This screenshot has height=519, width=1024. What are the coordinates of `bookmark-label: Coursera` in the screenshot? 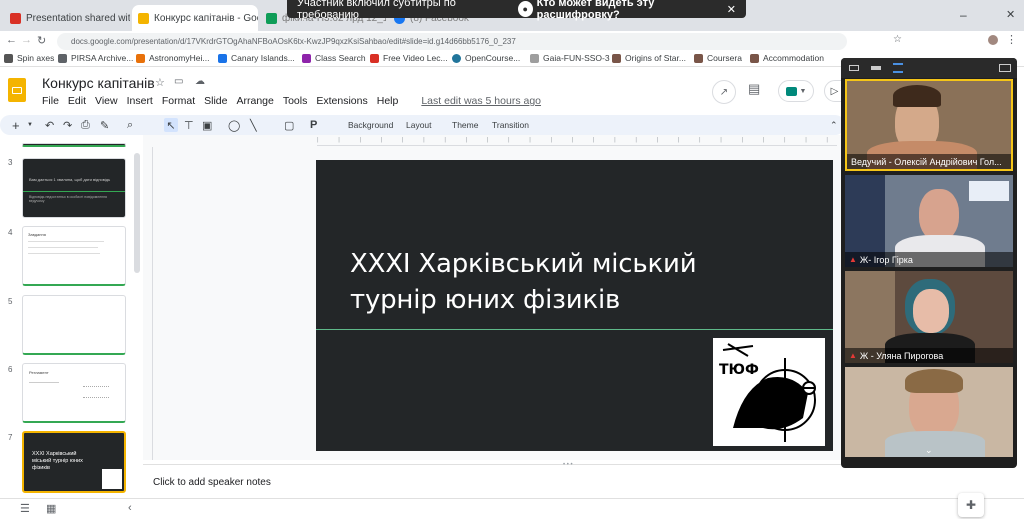 It's located at (724, 58).